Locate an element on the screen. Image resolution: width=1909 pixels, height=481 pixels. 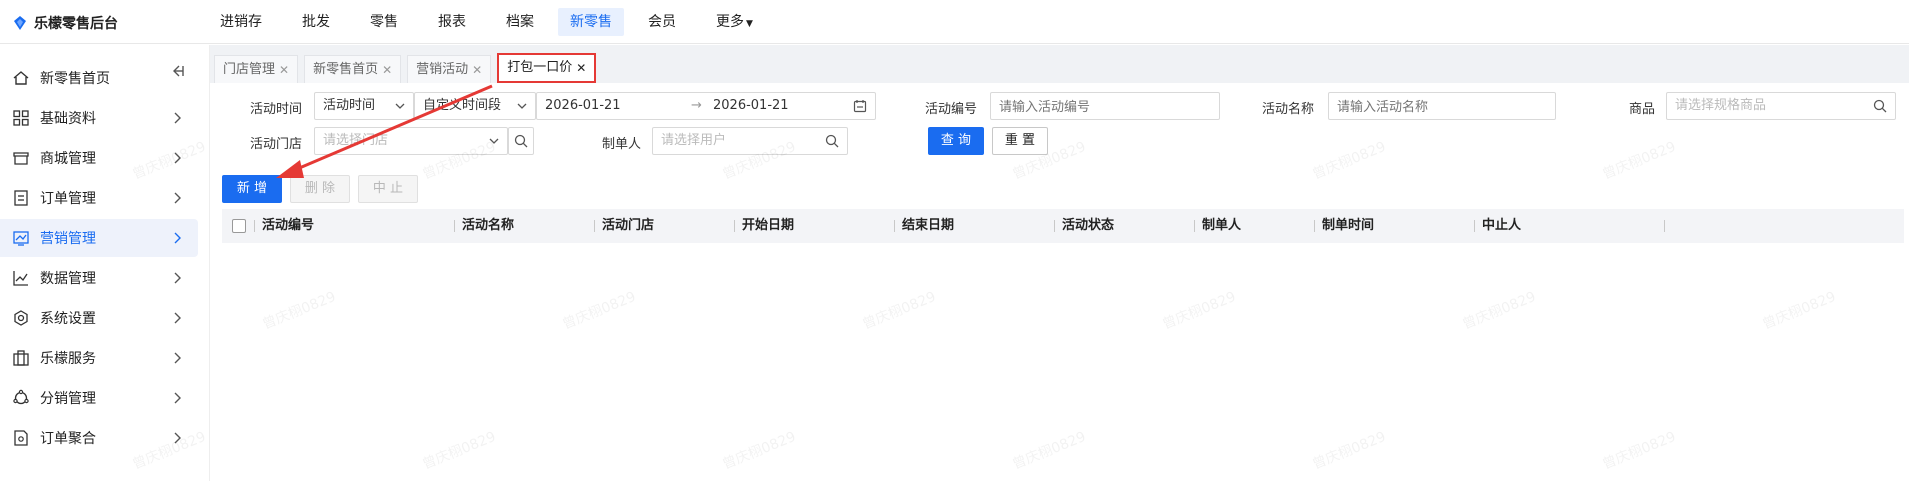
sidebar-item-orders: 订单管理 is located at coordinates (99, 198).